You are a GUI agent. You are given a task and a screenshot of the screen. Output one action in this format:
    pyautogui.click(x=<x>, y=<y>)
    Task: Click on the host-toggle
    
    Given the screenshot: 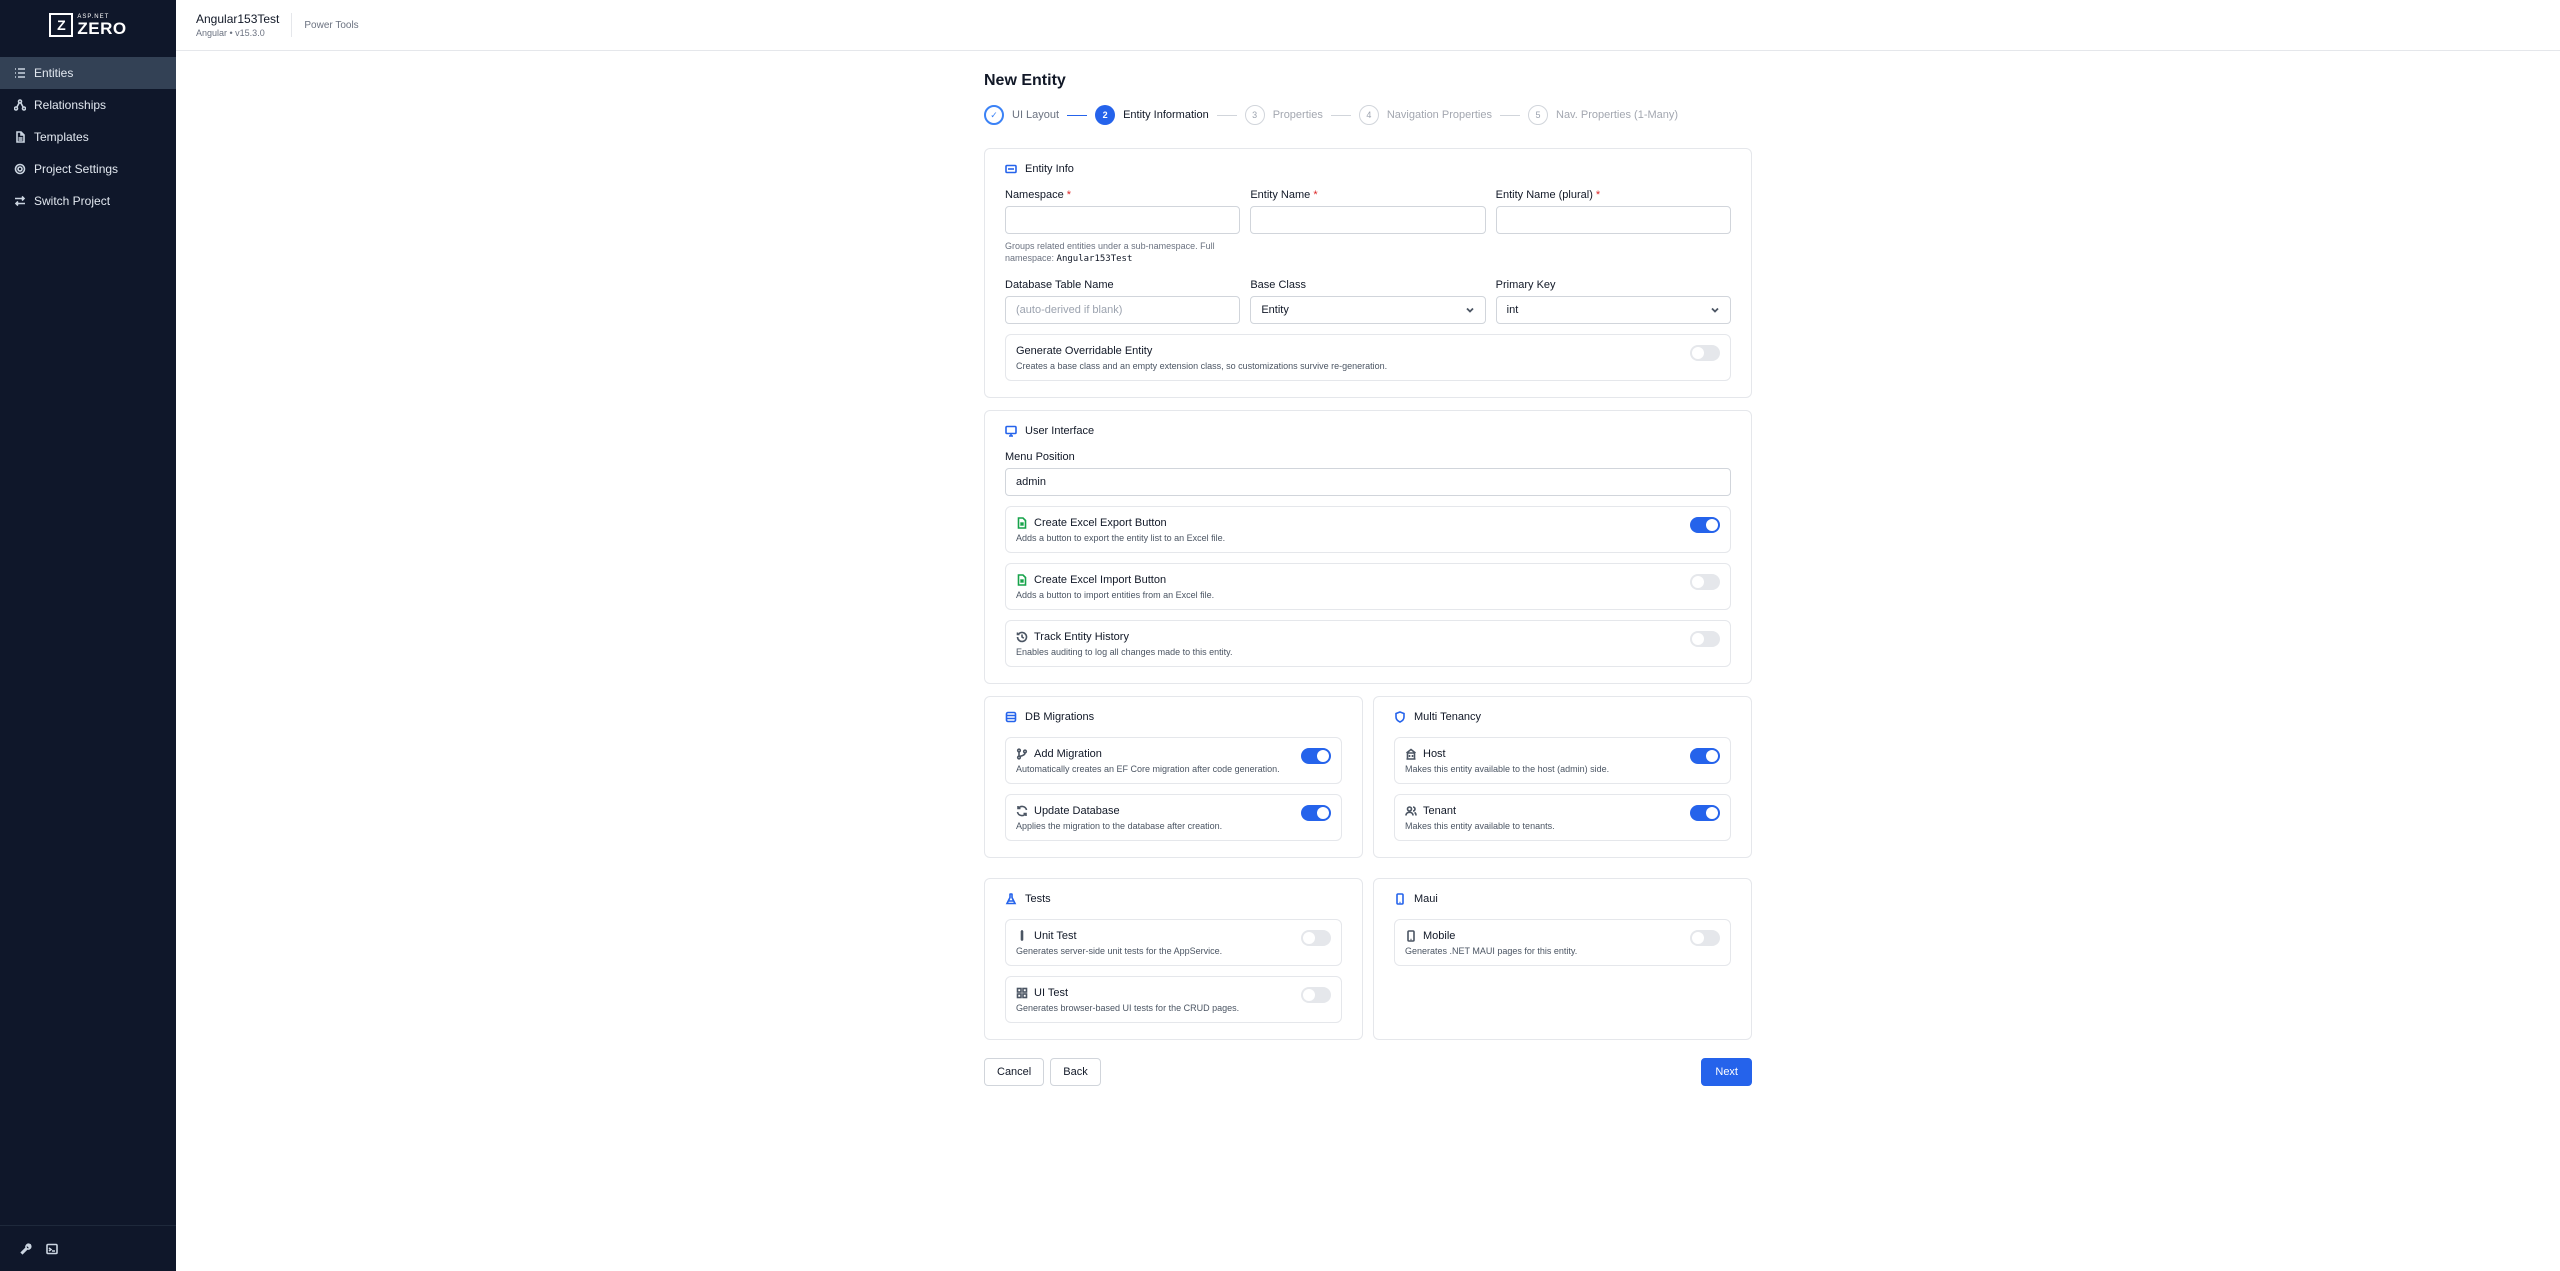 What is the action you would take?
    pyautogui.click(x=1705, y=756)
    